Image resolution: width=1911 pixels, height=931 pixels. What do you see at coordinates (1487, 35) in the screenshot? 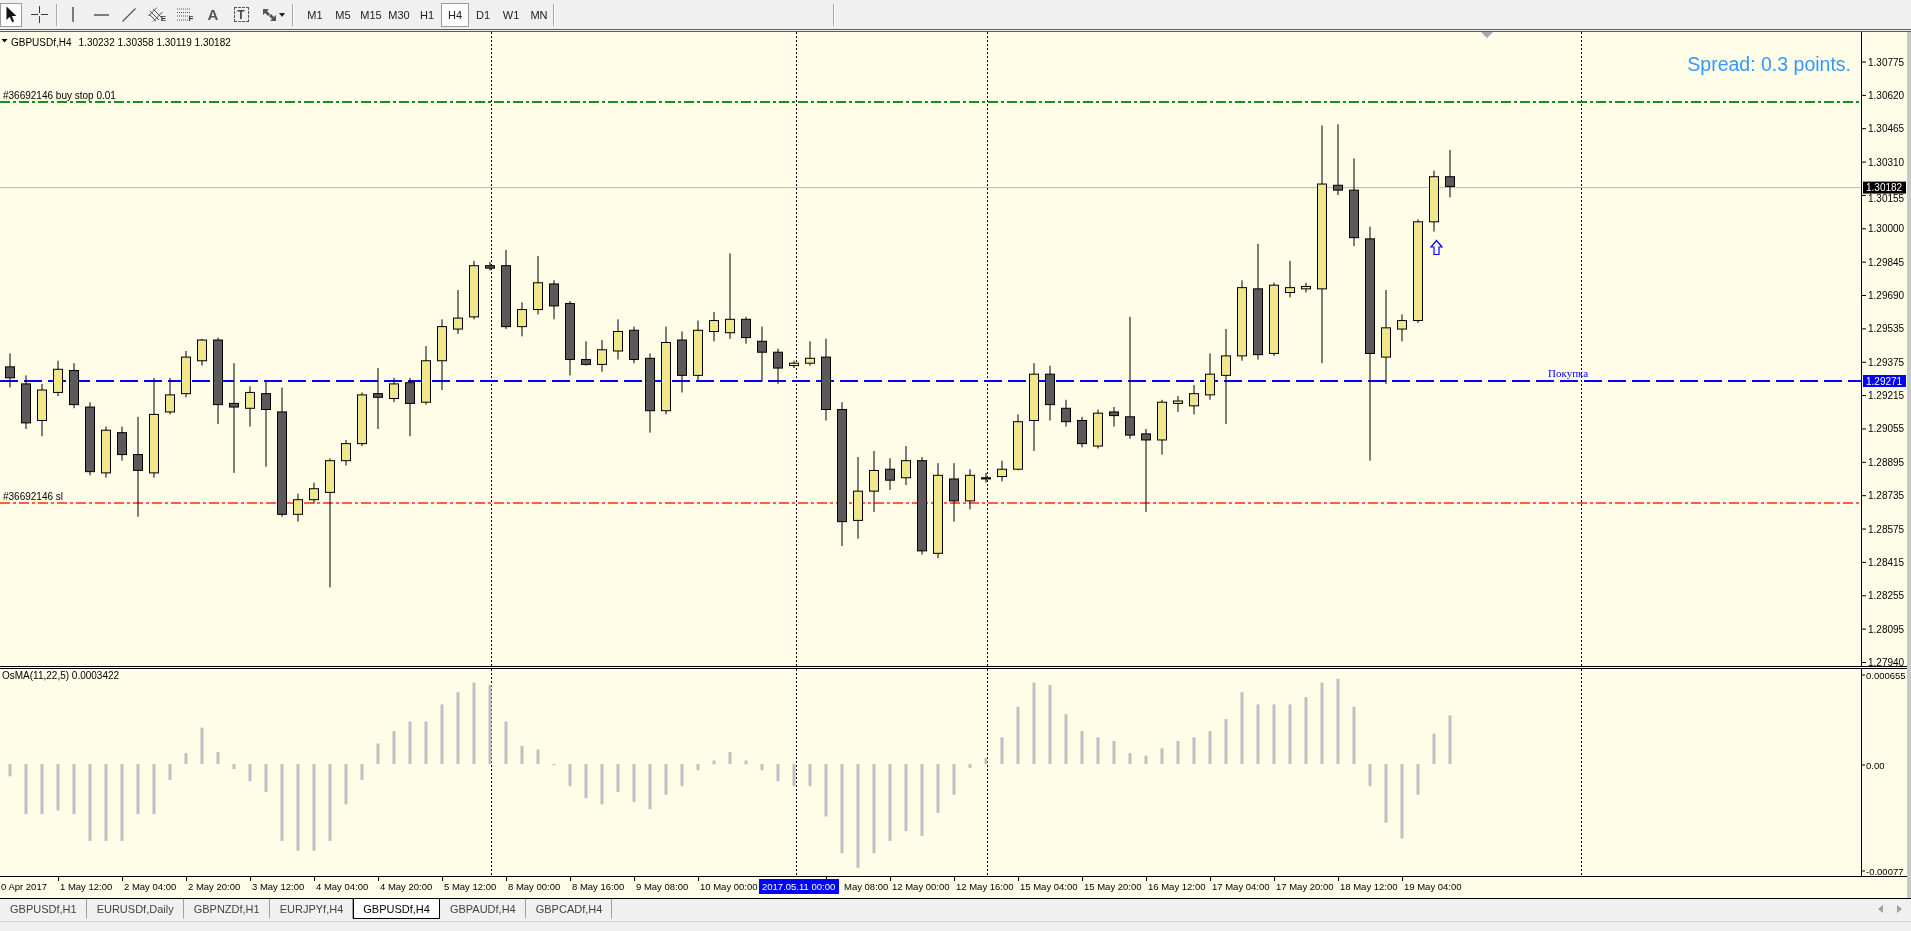
I see `triangle-marker-icon` at bounding box center [1487, 35].